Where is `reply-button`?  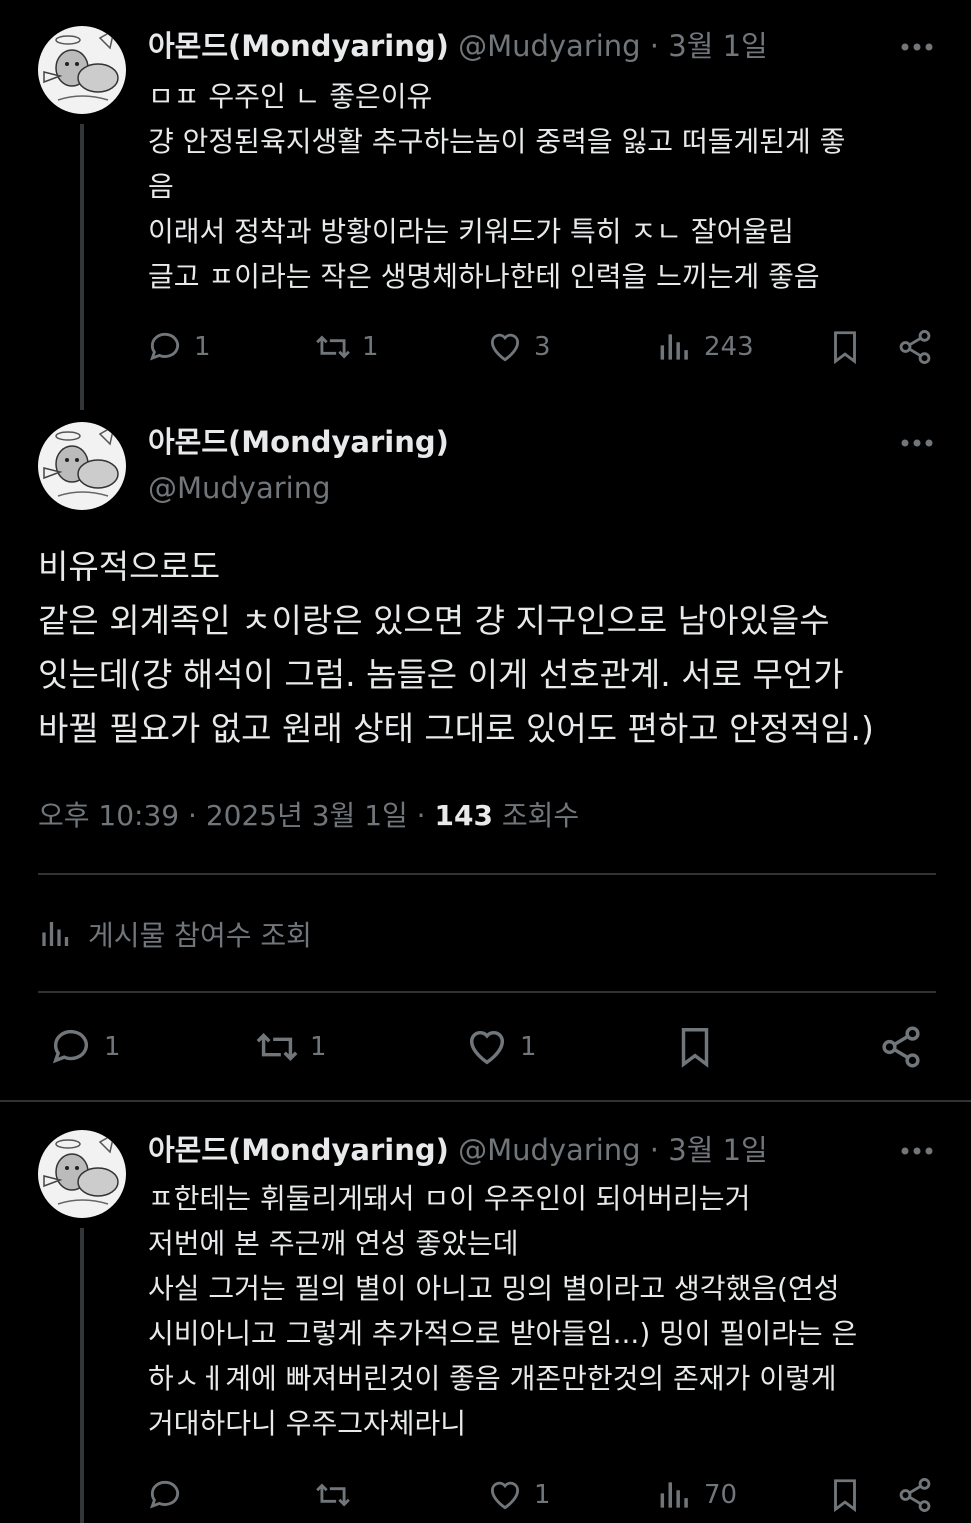
reply-button is located at coordinates (170, 1495).